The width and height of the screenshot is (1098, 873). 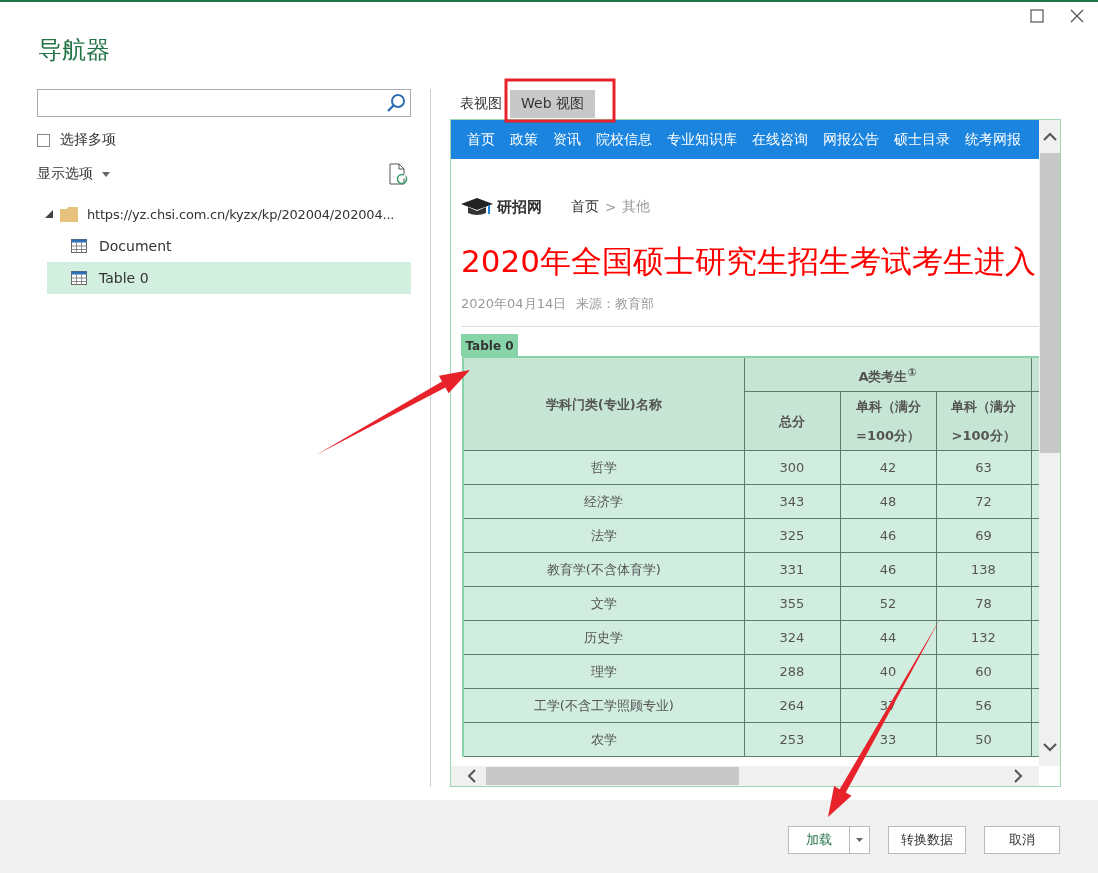 What do you see at coordinates (603, 671) in the screenshot?
I see `table-cell: 理学` at bounding box center [603, 671].